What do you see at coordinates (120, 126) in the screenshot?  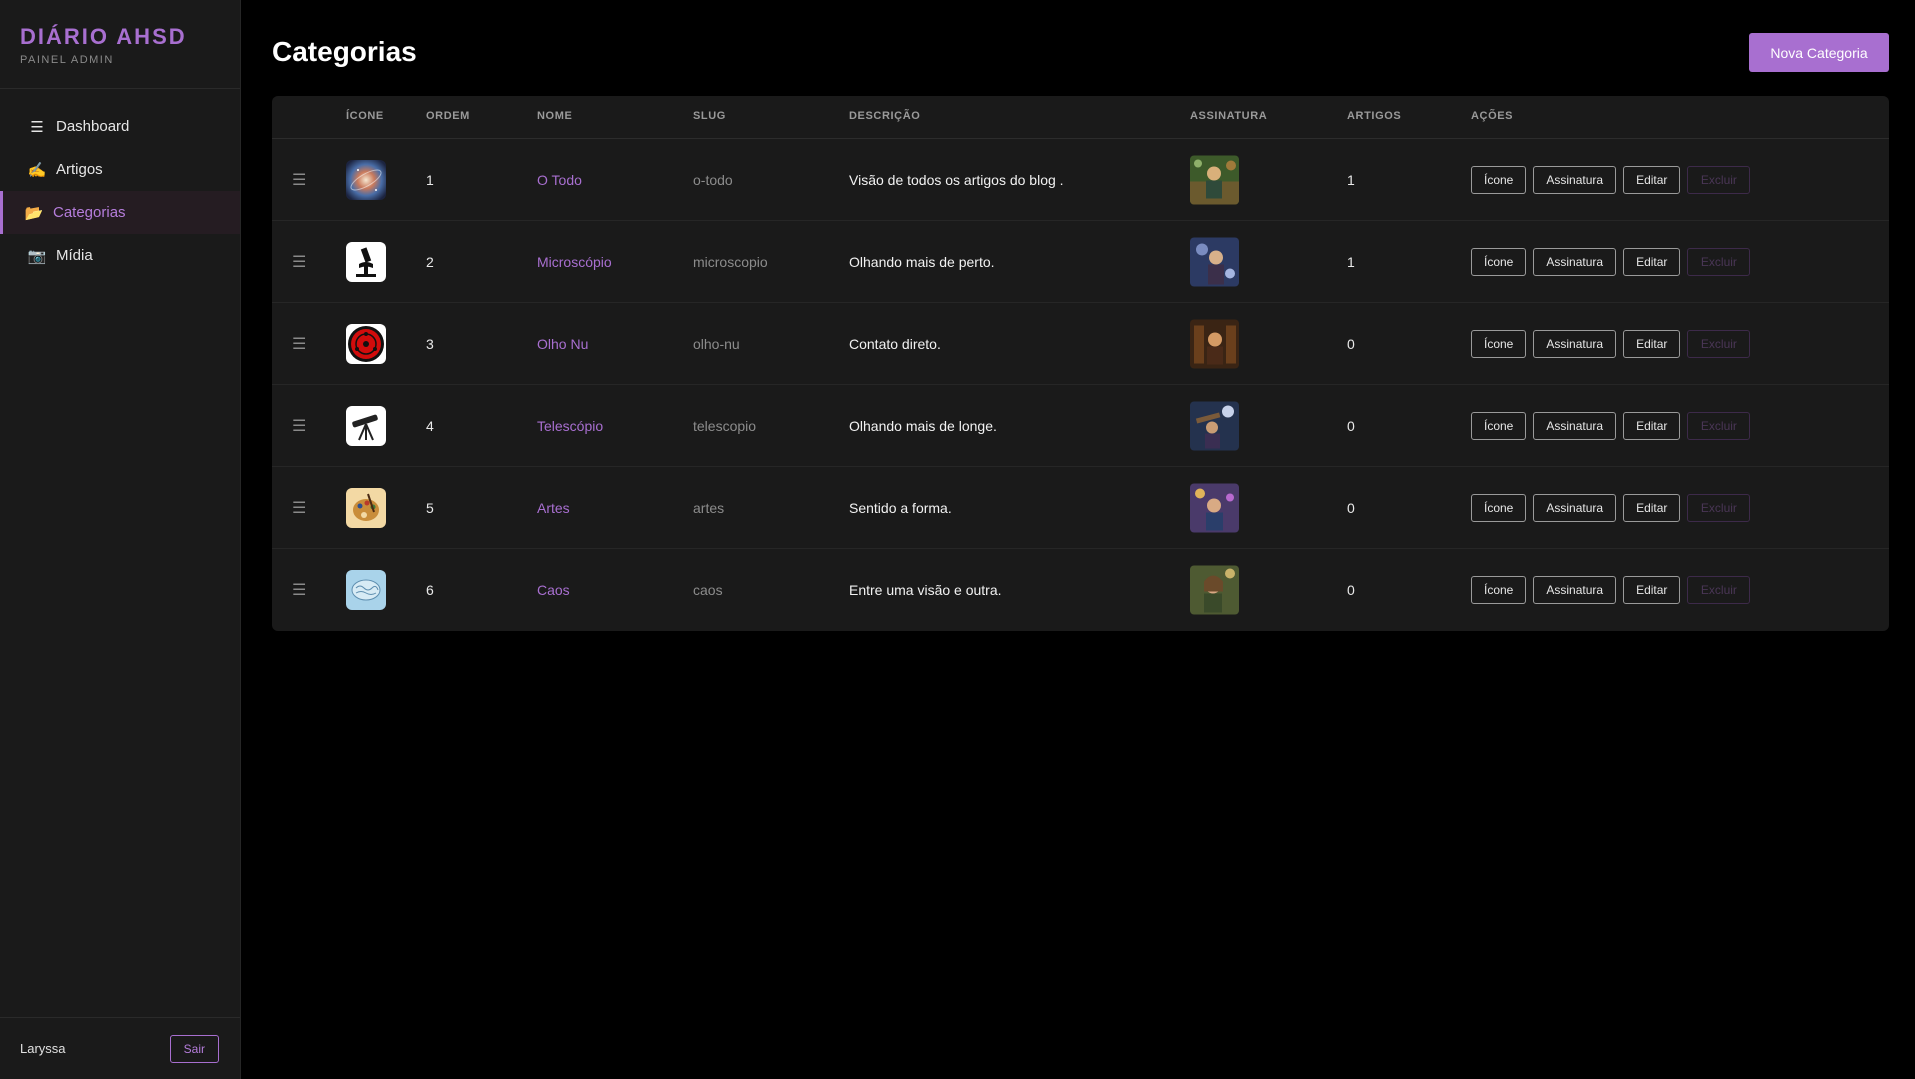 I see `sidebar-item-dashboard: ☰ Dashboard` at bounding box center [120, 126].